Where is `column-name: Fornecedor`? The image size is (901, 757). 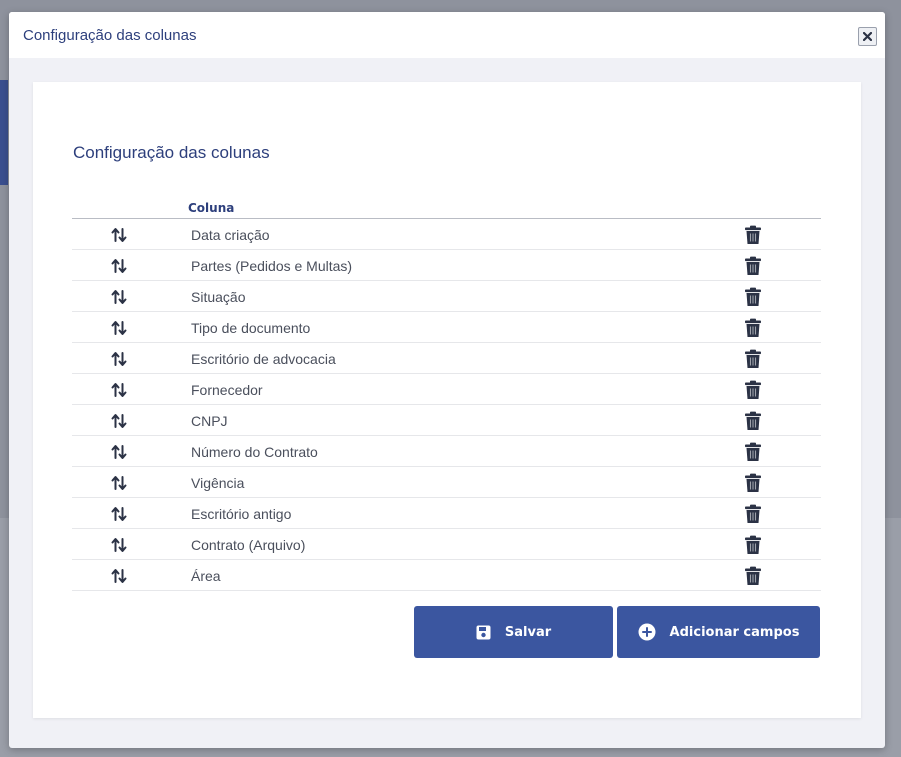
column-name: Fornecedor is located at coordinates (227, 390).